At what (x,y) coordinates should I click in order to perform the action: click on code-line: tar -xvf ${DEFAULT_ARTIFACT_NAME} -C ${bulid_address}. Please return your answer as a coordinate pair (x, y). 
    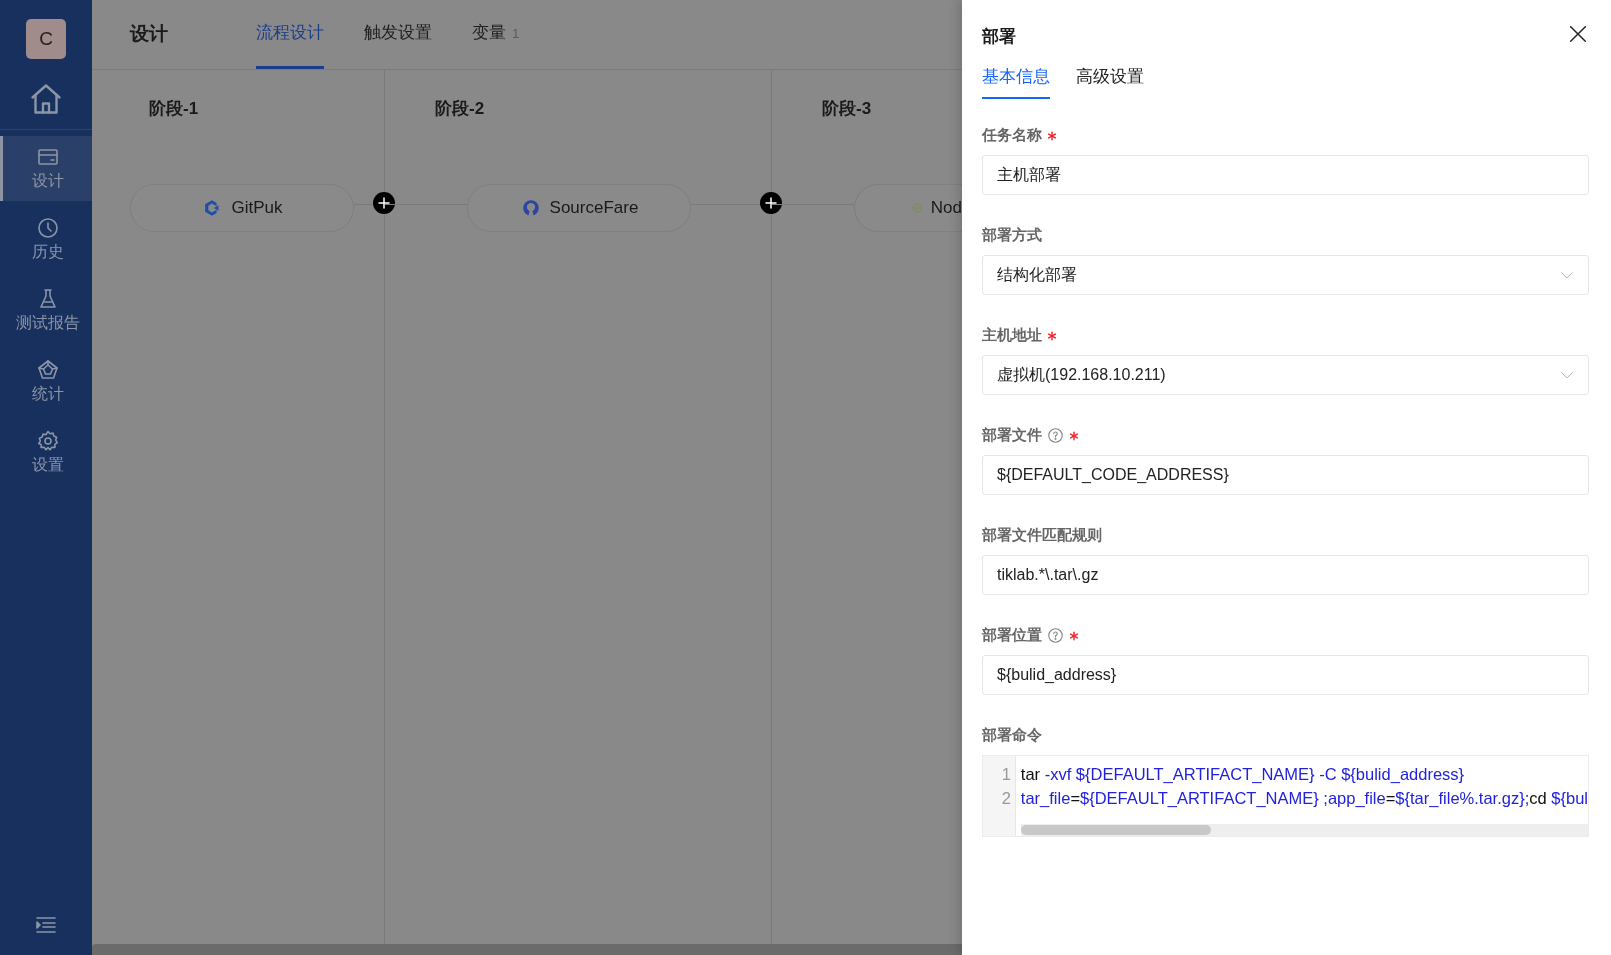
    Looking at the image, I should click on (1243, 774).